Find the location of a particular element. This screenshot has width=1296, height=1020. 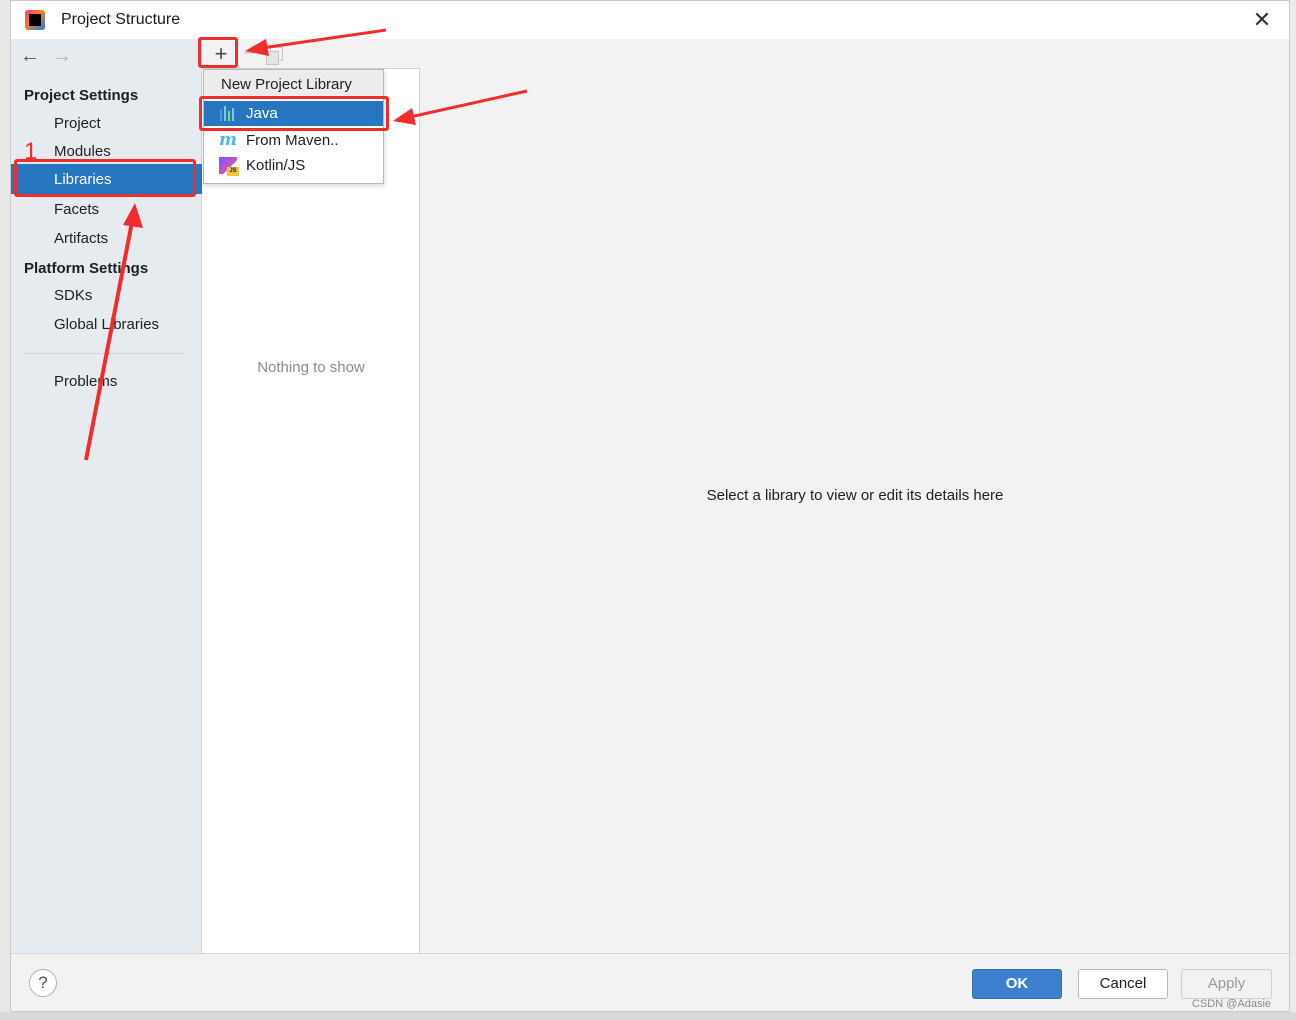

annotation-box-java is located at coordinates (294, 113).